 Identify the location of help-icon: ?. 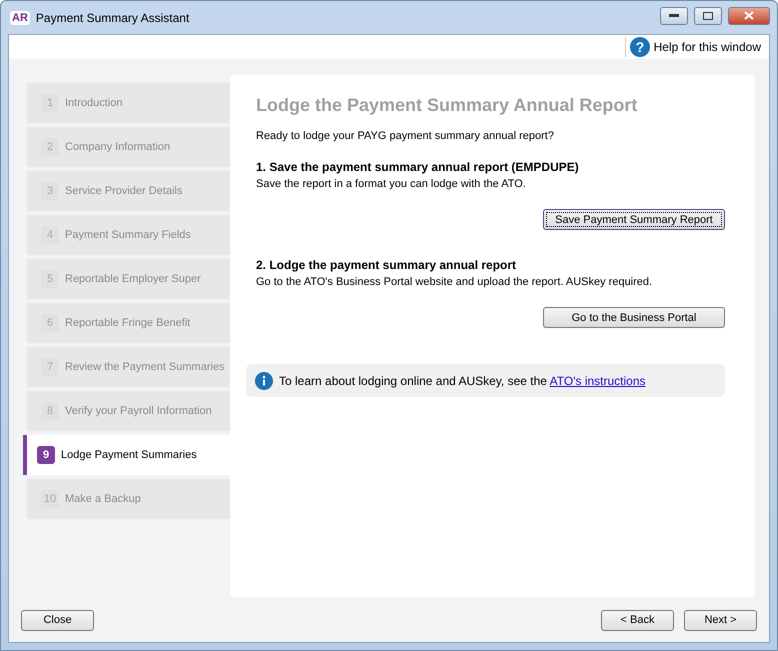
(640, 47).